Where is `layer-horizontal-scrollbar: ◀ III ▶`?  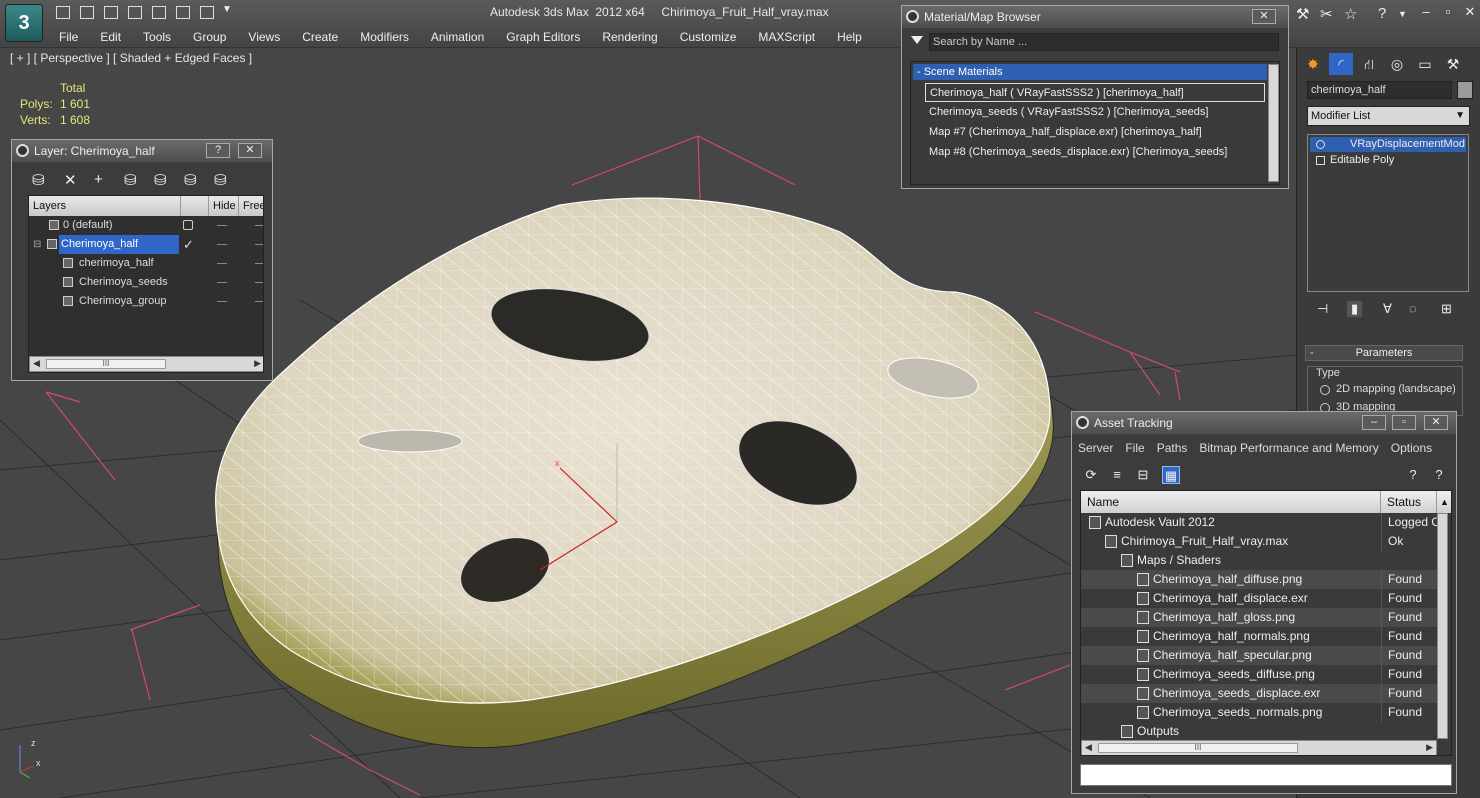 layer-horizontal-scrollbar: ◀ III ▶ is located at coordinates (146, 364).